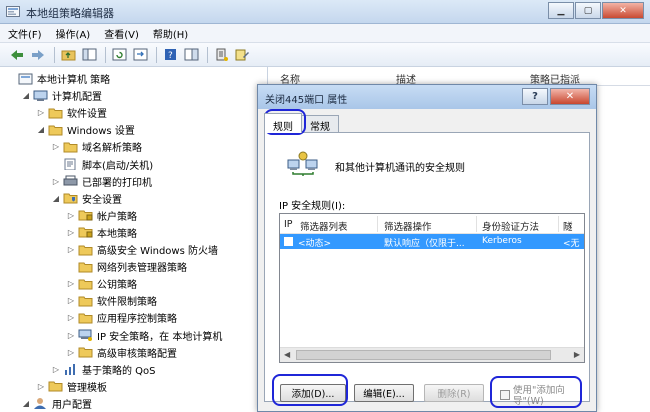  What do you see at coordinates (570, 96) in the screenshot?
I see `dialog-close-button: ✕` at bounding box center [570, 96].